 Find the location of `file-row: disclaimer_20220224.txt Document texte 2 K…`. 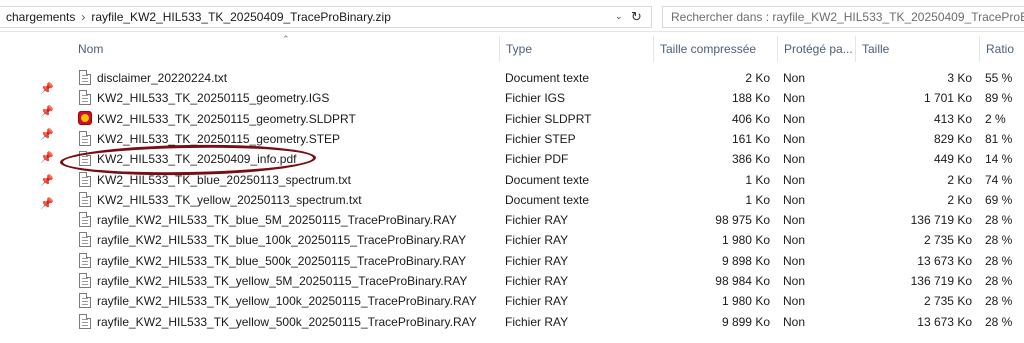

file-row: disclaimer_20220224.txt Document texte 2 K… is located at coordinates (512, 78).